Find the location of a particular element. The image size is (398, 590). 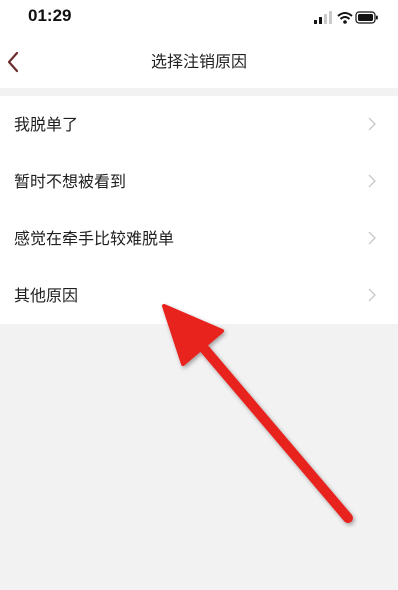

reason-label: 感觉在牵手比较难脱单 is located at coordinates (94, 238).